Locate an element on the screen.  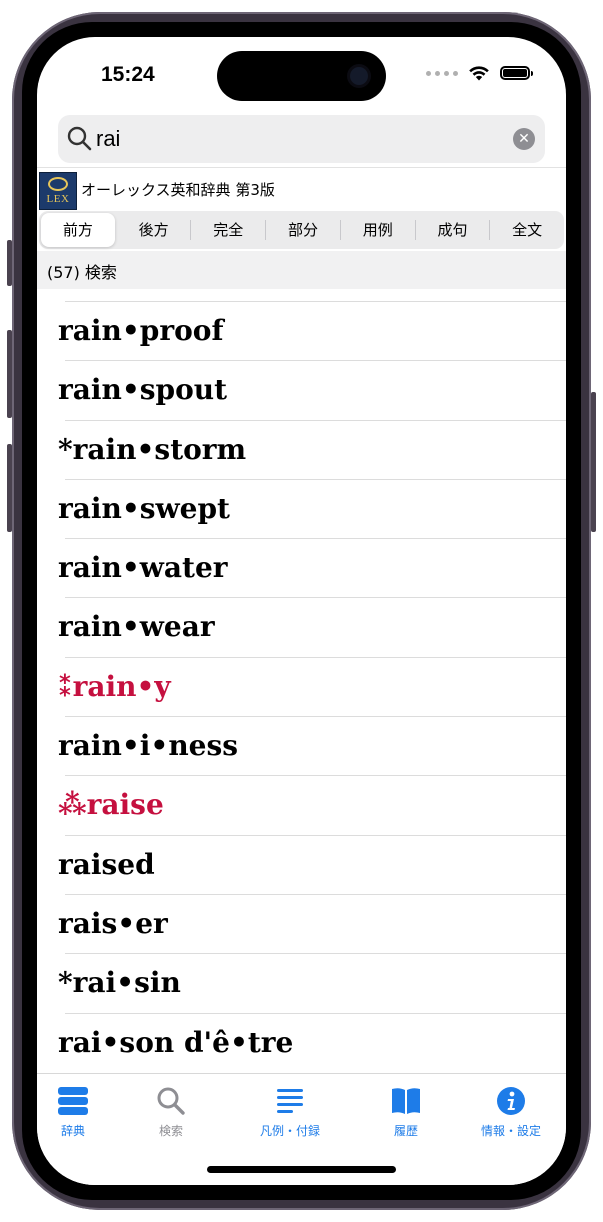
entry-word: ⁂raise is located at coordinates (111, 805).